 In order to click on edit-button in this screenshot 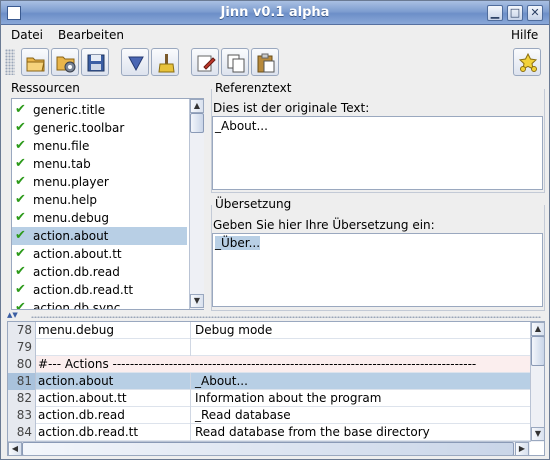, I will do `click(205, 62)`.